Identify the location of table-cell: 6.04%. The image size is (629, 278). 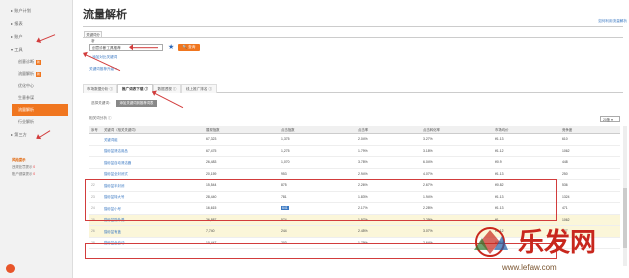
(457, 162).